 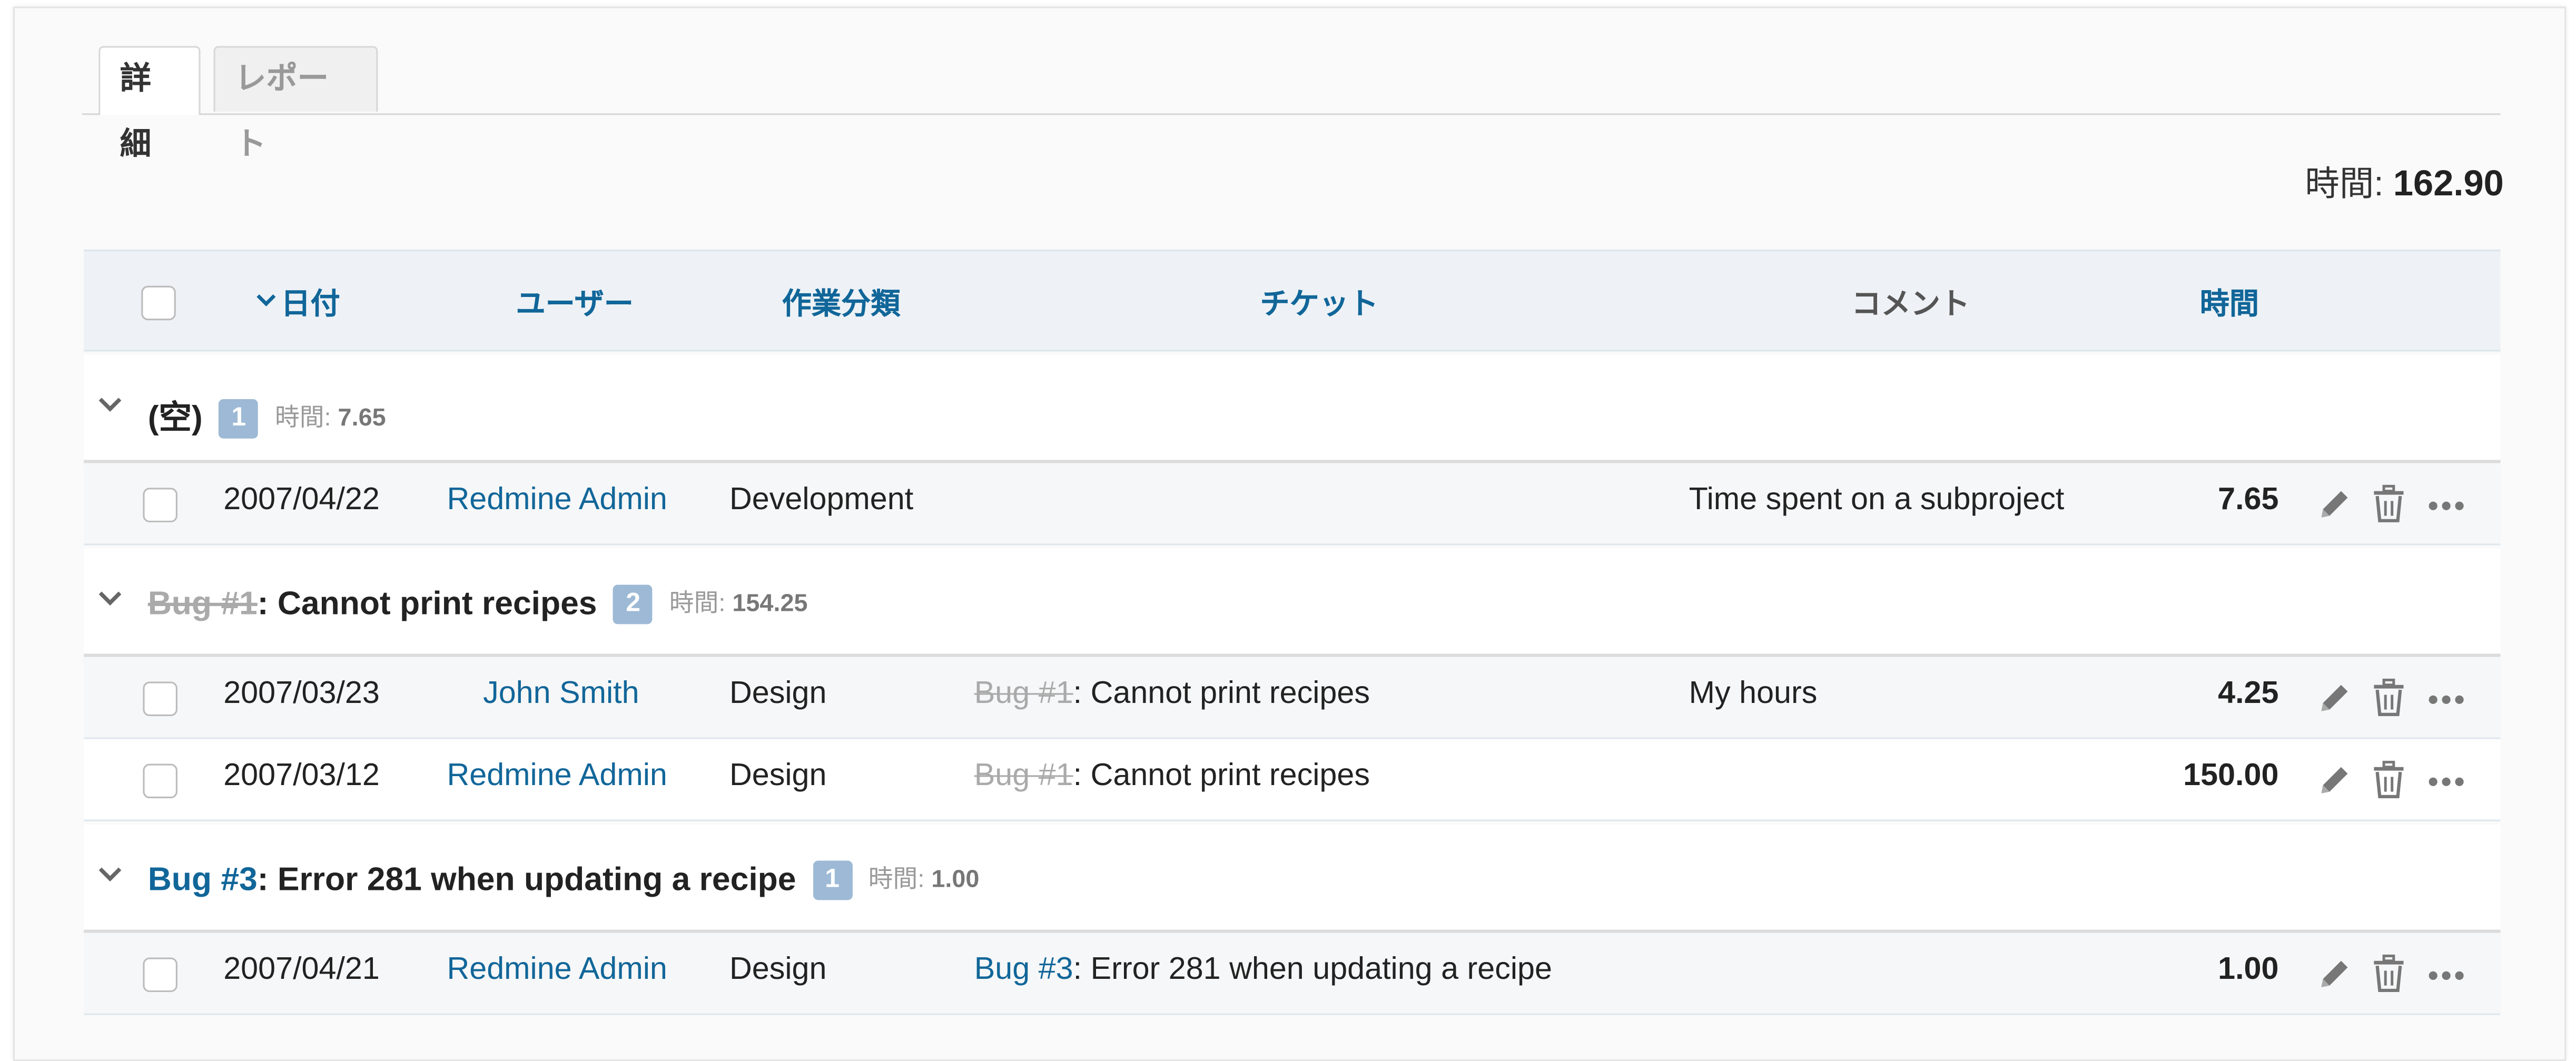 I want to click on entry-hours: 4.25, so click(x=2248, y=694).